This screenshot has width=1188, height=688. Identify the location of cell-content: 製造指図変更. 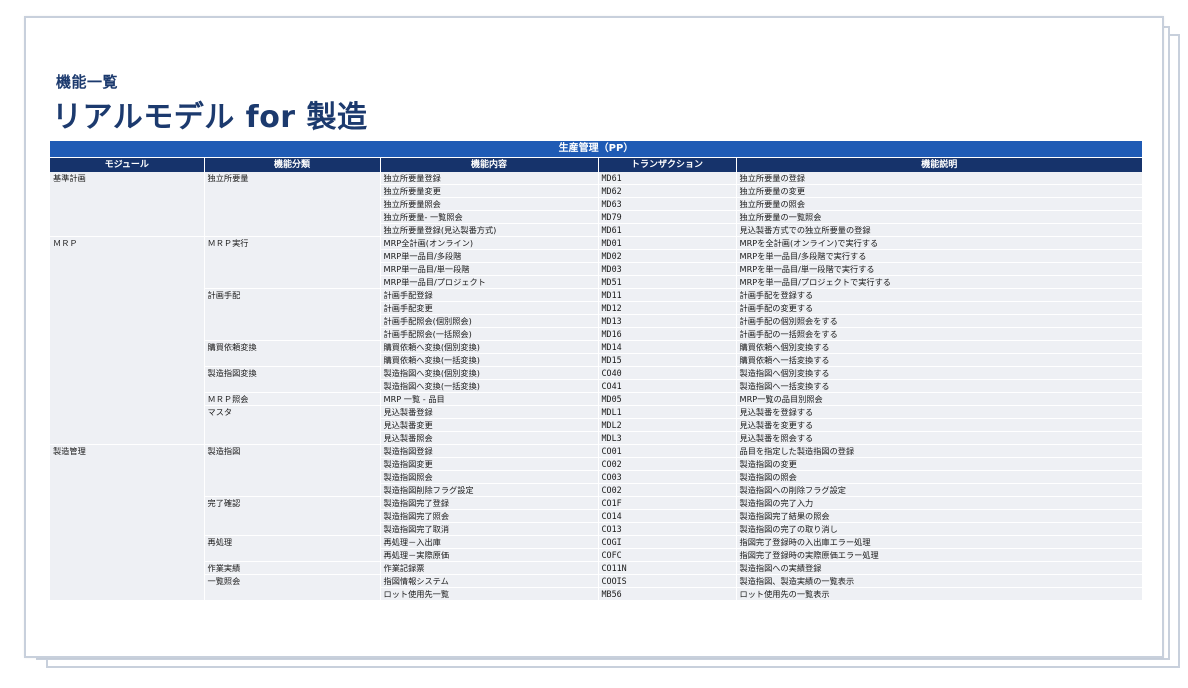
(489, 464).